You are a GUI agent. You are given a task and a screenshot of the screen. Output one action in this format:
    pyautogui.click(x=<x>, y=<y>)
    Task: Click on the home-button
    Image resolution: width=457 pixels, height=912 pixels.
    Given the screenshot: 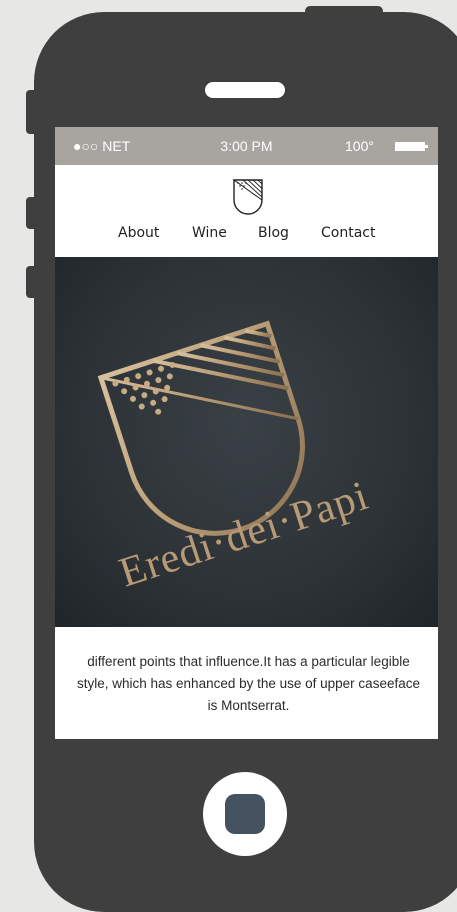 What is the action you would take?
    pyautogui.click(x=245, y=814)
    